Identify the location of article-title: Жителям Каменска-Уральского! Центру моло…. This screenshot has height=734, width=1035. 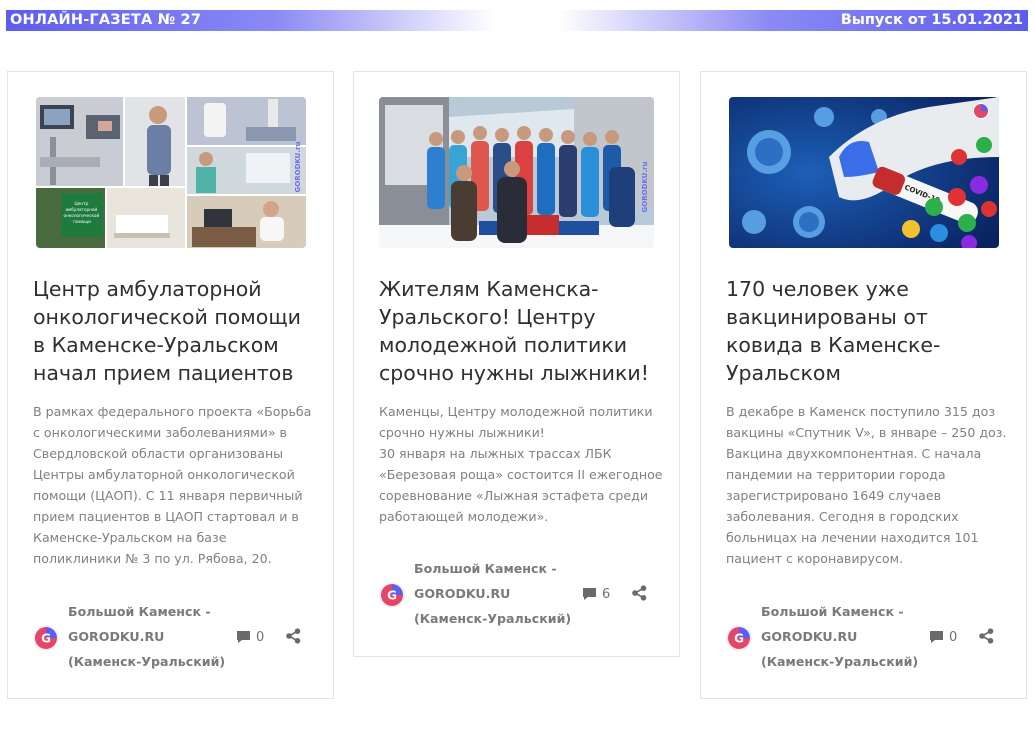
(519, 331).